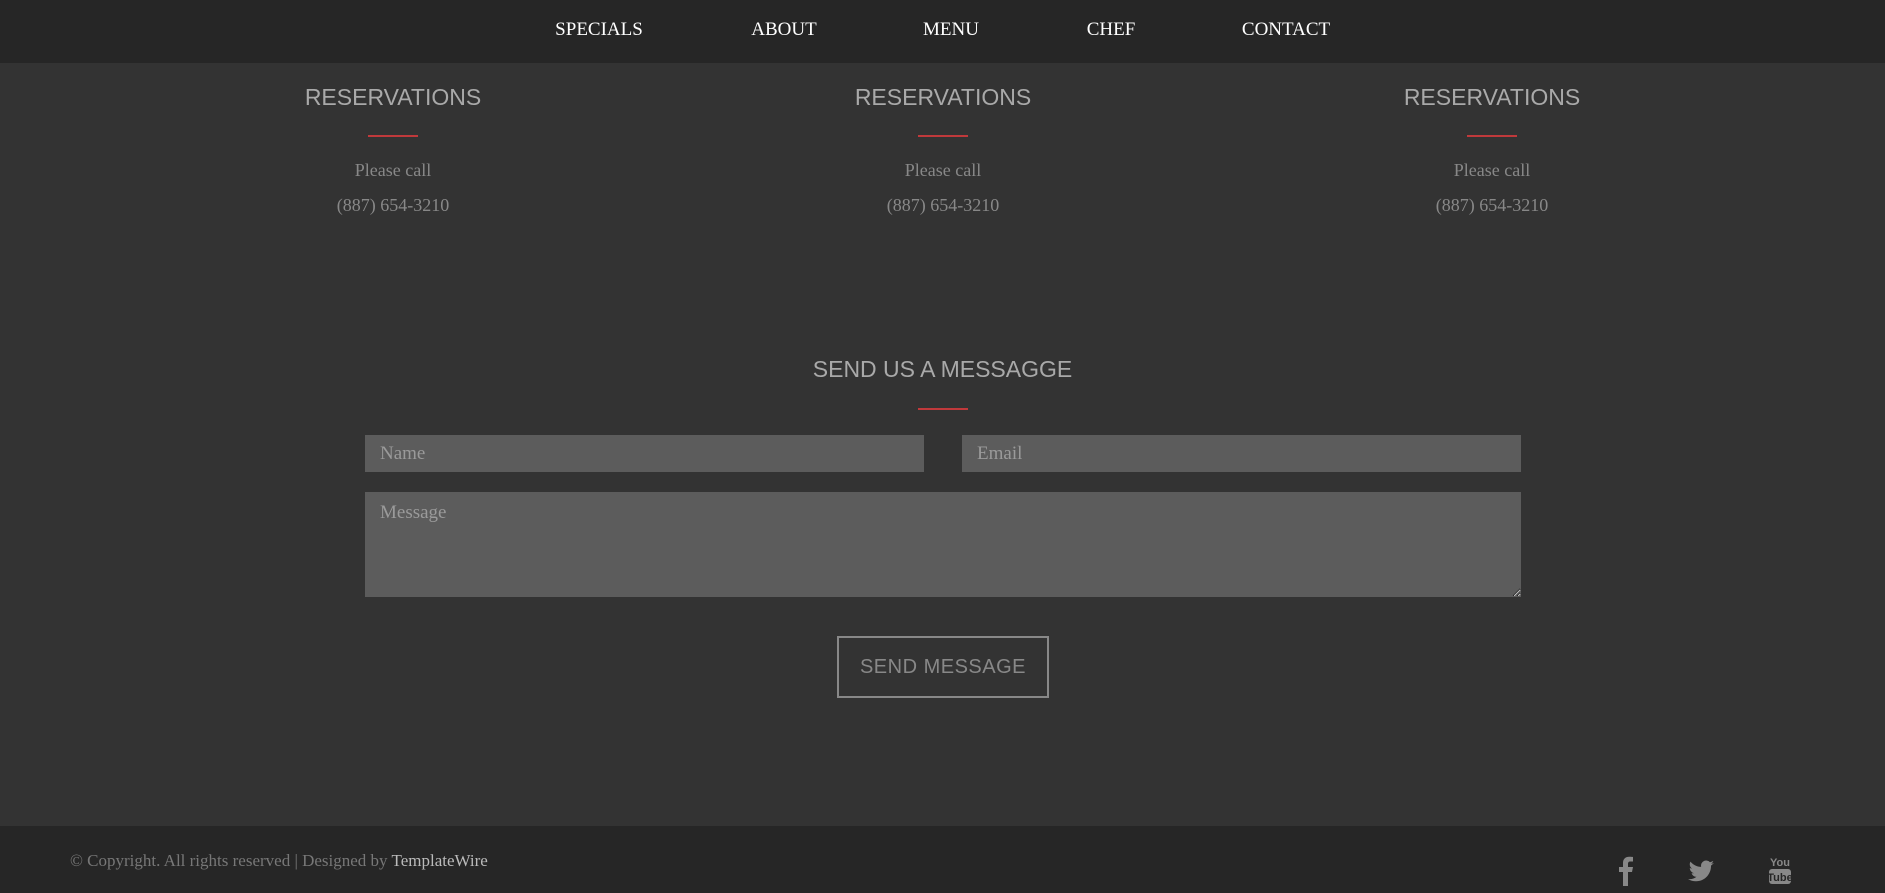 The width and height of the screenshot is (1885, 893). What do you see at coordinates (644, 453) in the screenshot?
I see `name-input` at bounding box center [644, 453].